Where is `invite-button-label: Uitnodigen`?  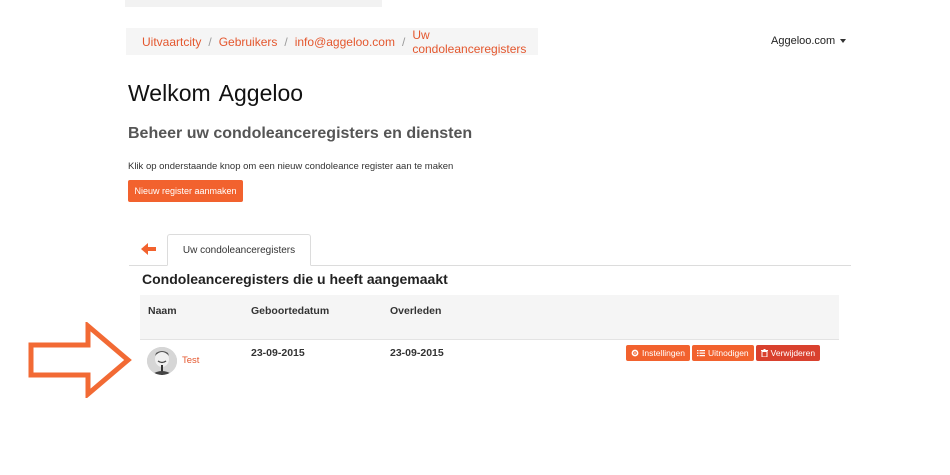 invite-button-label: Uitnodigen is located at coordinates (728, 353).